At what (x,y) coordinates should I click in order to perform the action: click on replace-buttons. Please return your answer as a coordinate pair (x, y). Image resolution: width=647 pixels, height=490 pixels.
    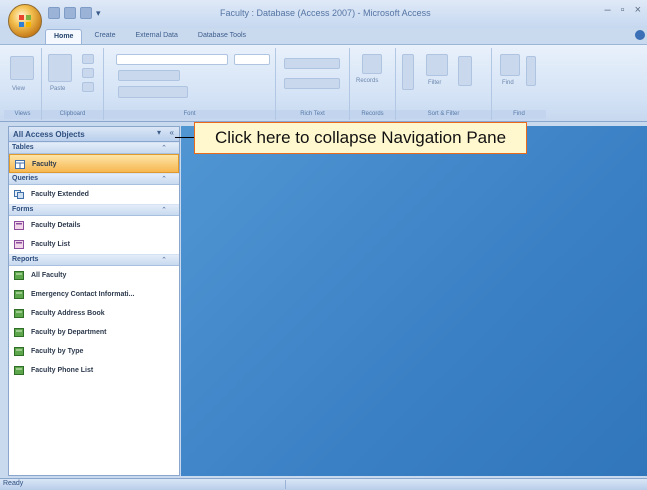
    Looking at the image, I should click on (531, 71).